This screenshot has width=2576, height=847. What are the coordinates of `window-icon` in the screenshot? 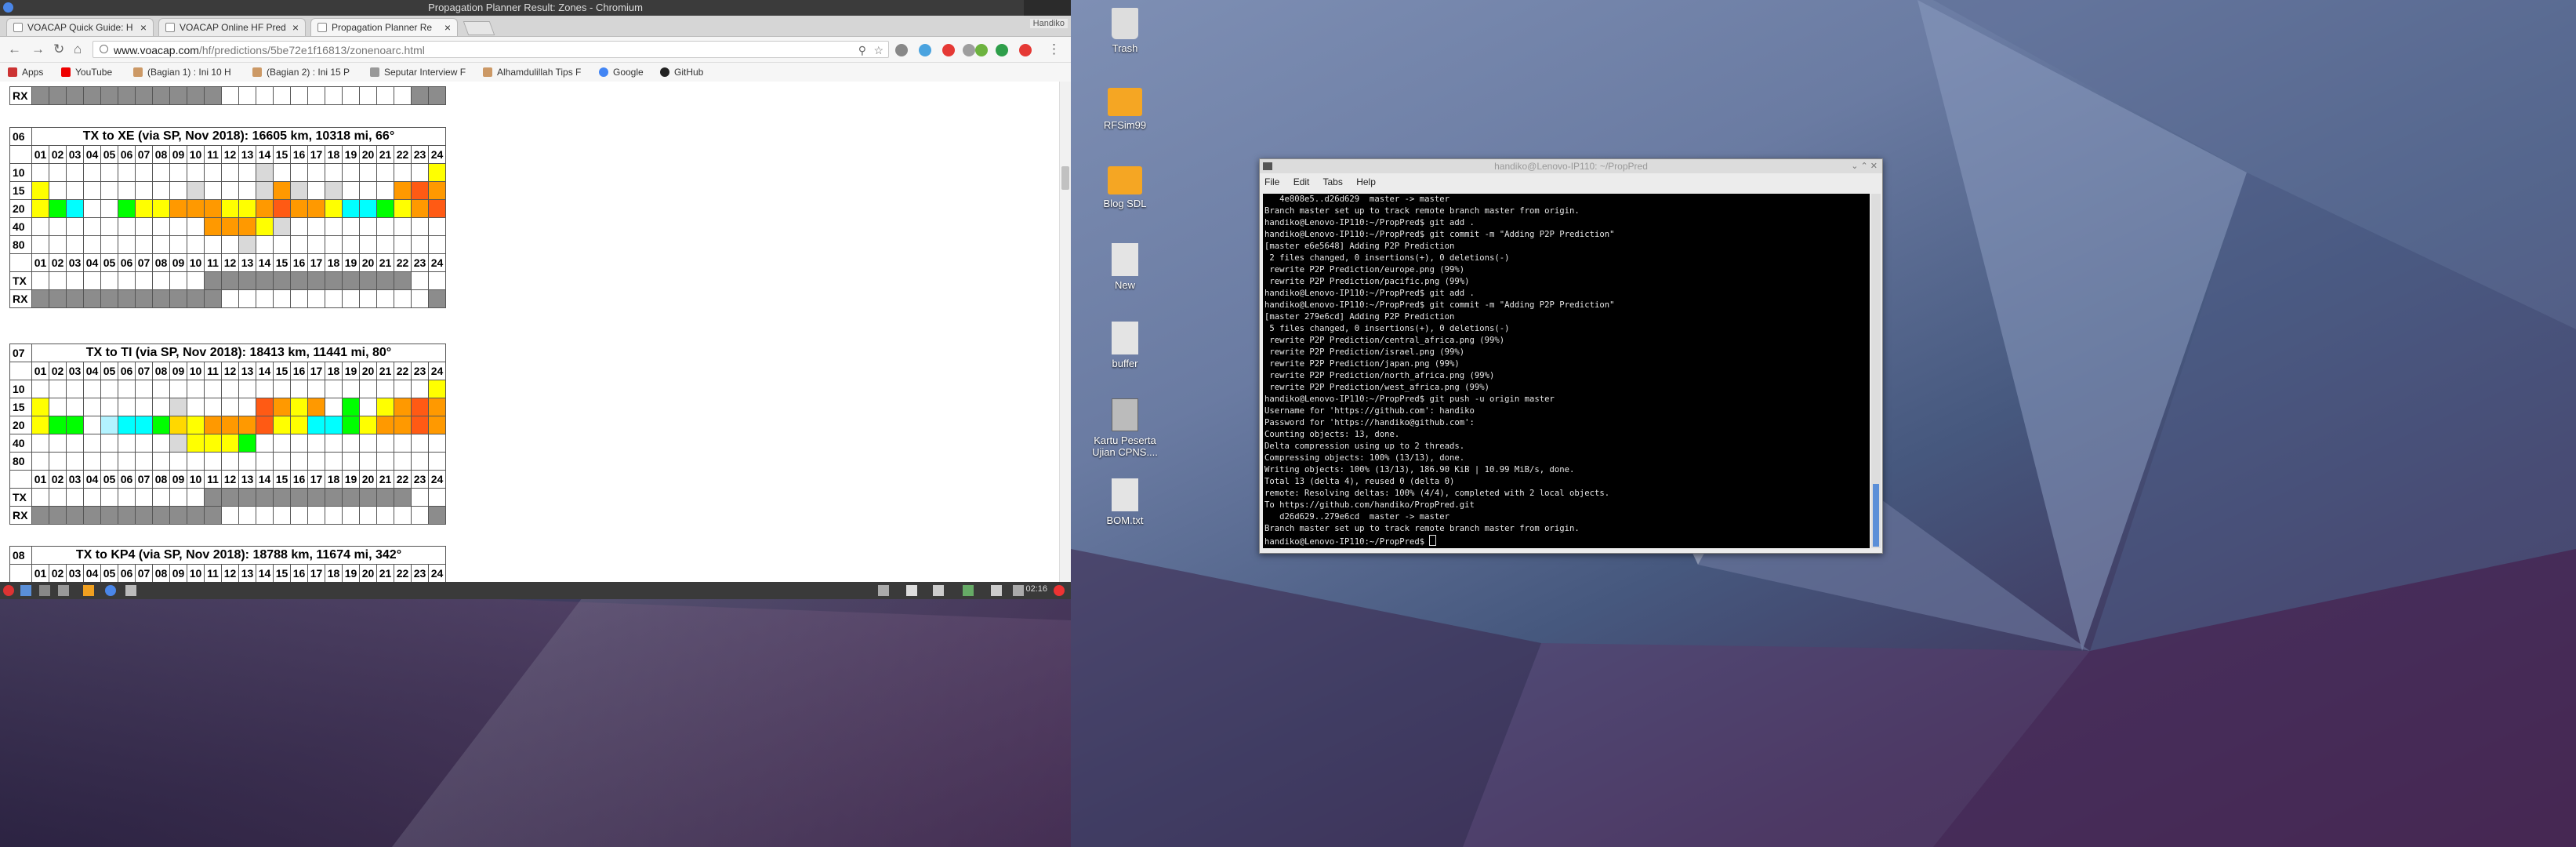 It's located at (884, 590).